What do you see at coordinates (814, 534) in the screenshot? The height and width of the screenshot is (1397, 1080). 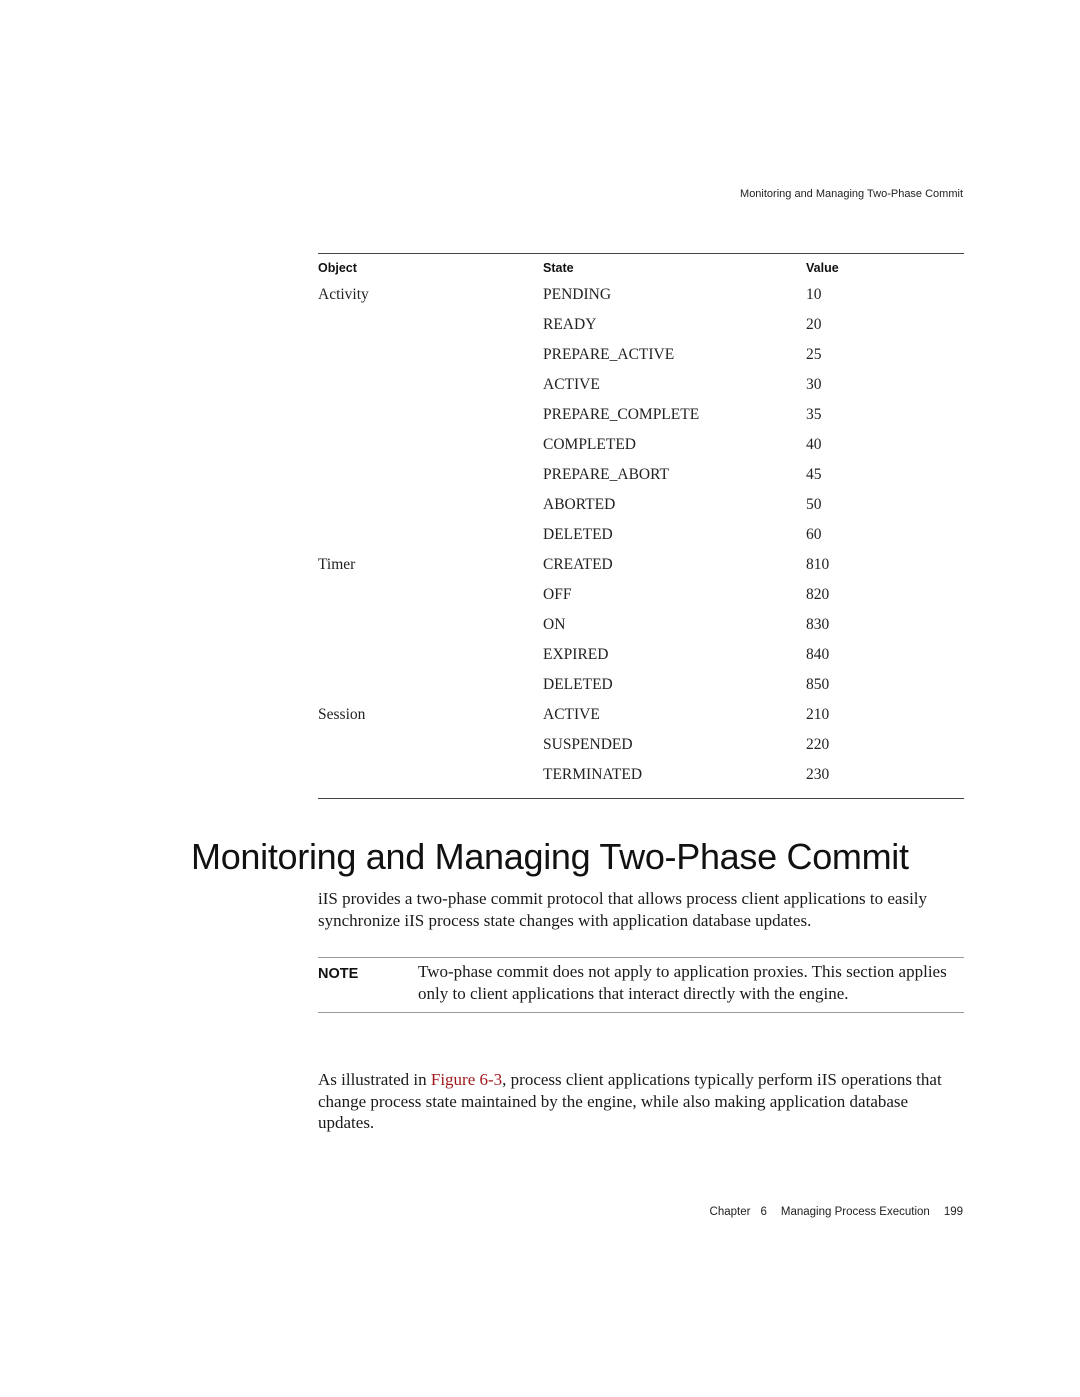 I see `cell-value: 60` at bounding box center [814, 534].